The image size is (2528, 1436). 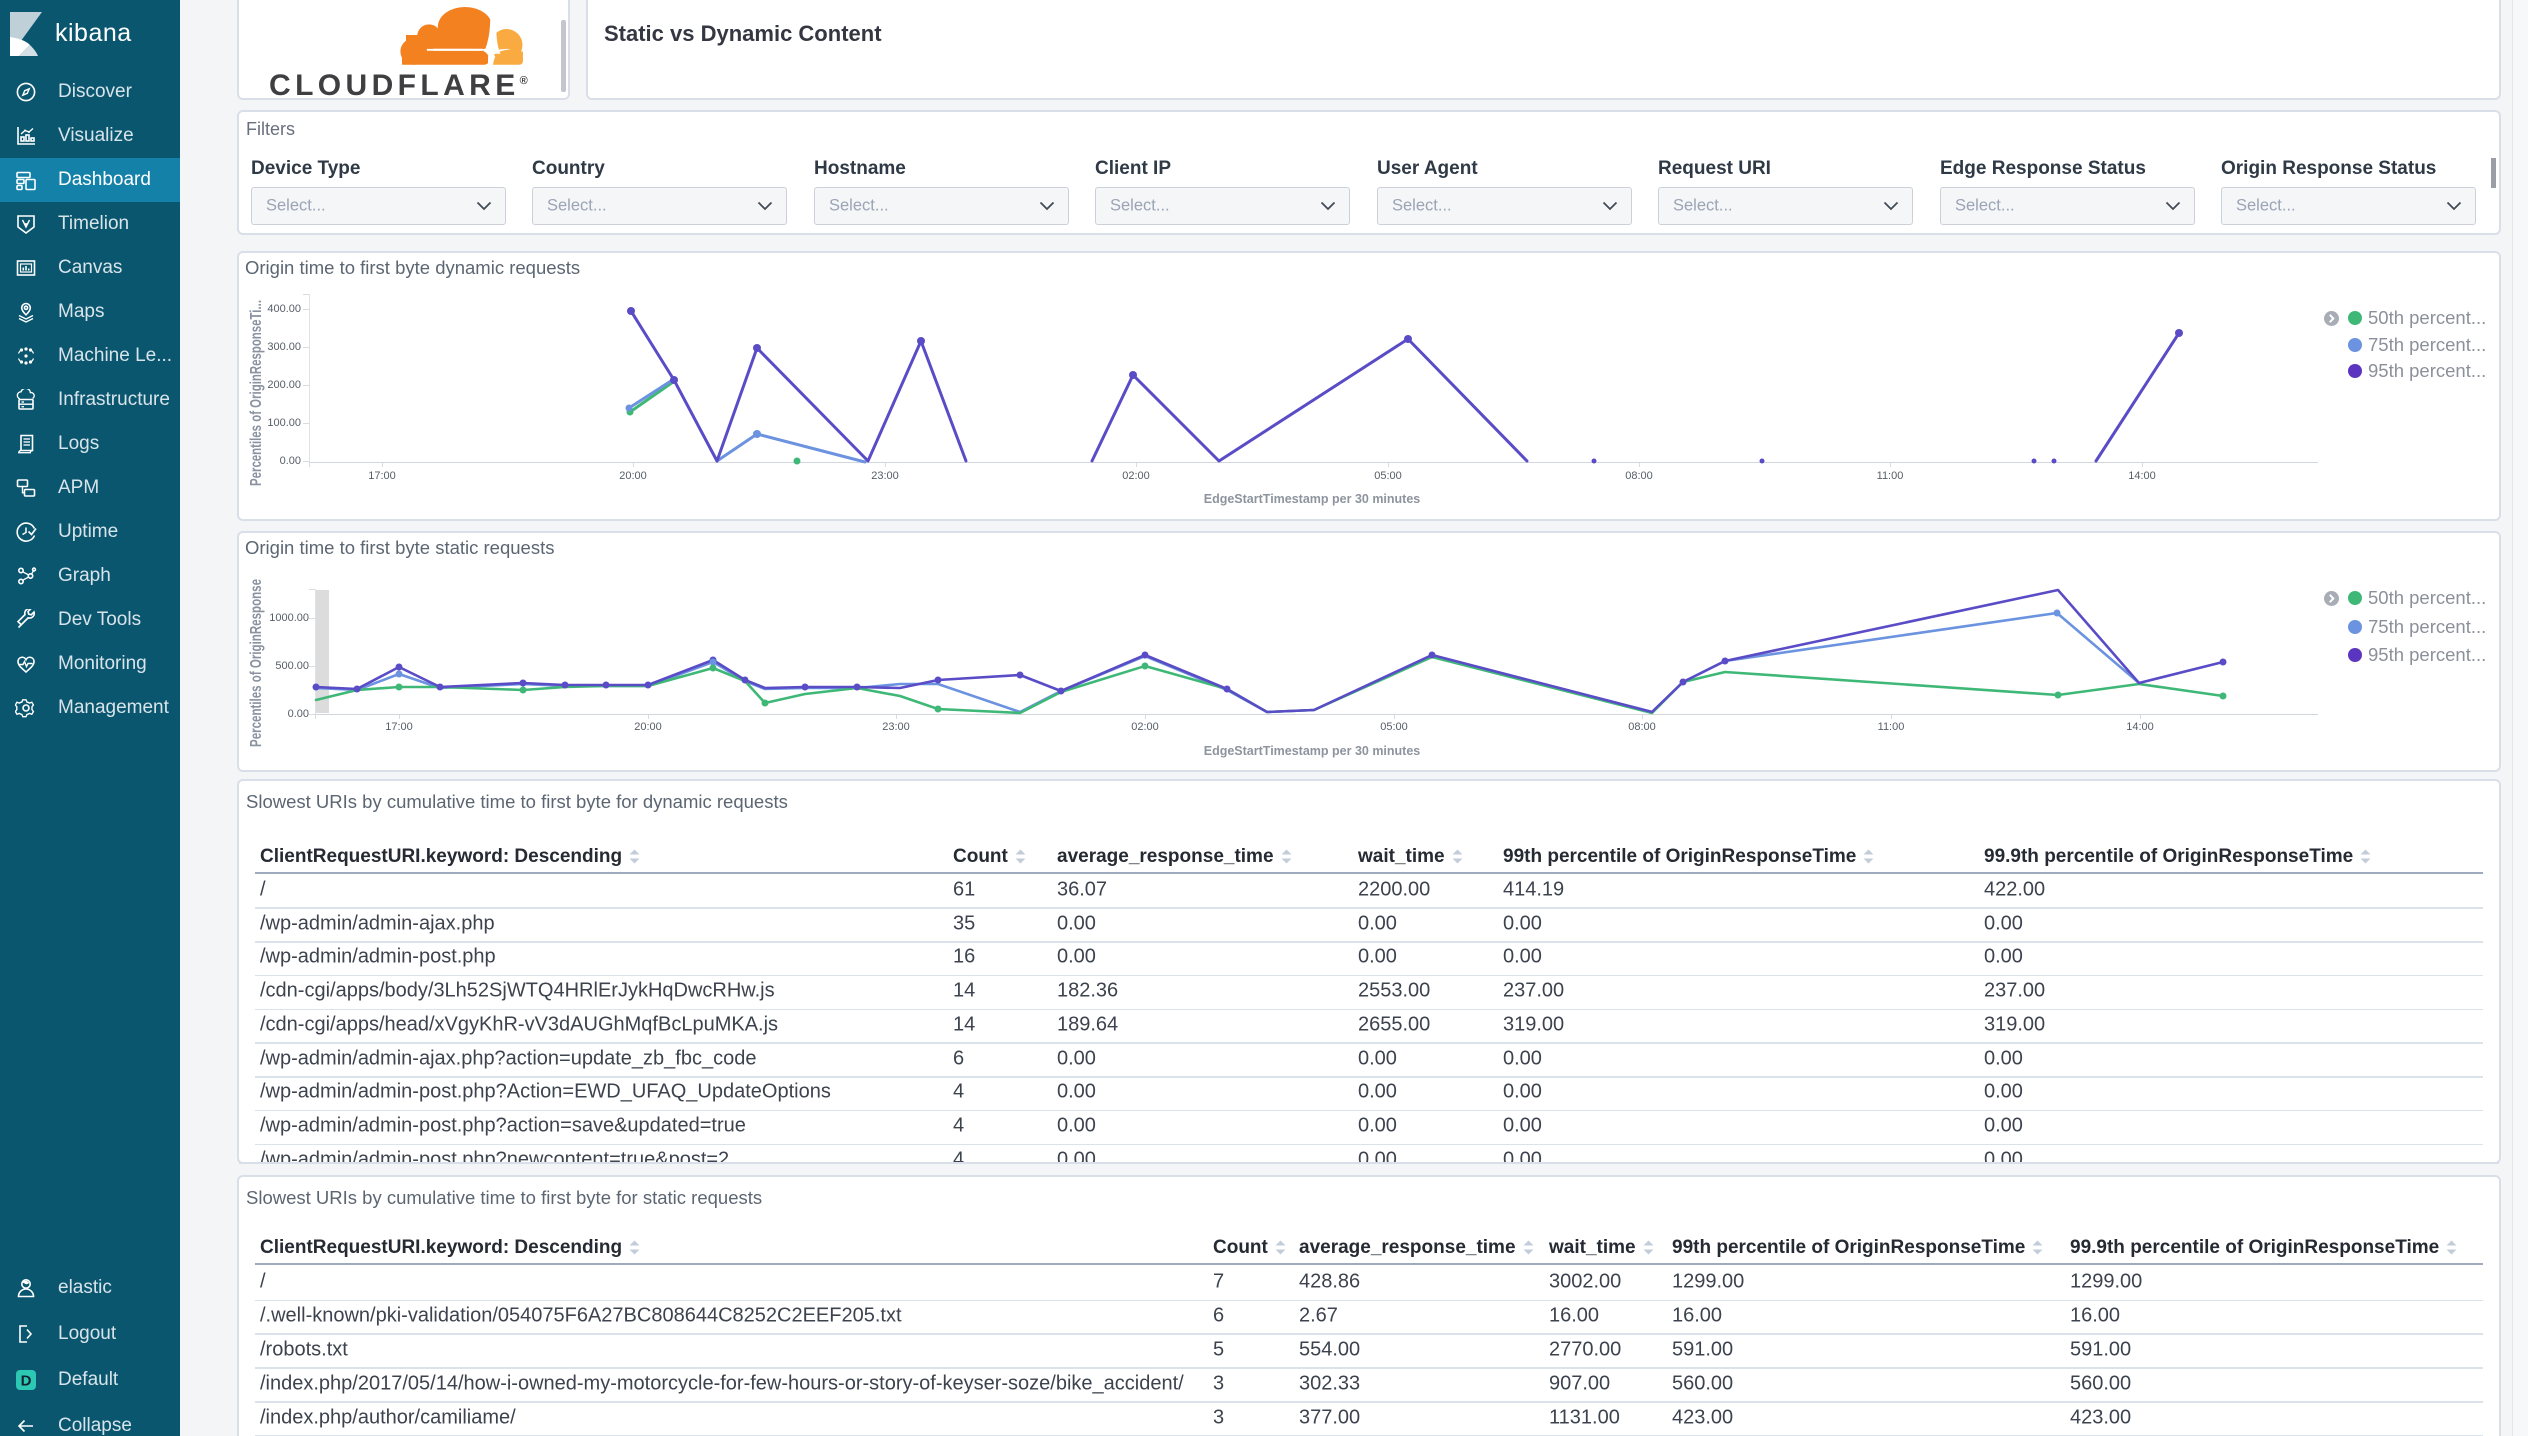 What do you see at coordinates (26, 1381) in the screenshot?
I see `svg-text: D` at bounding box center [26, 1381].